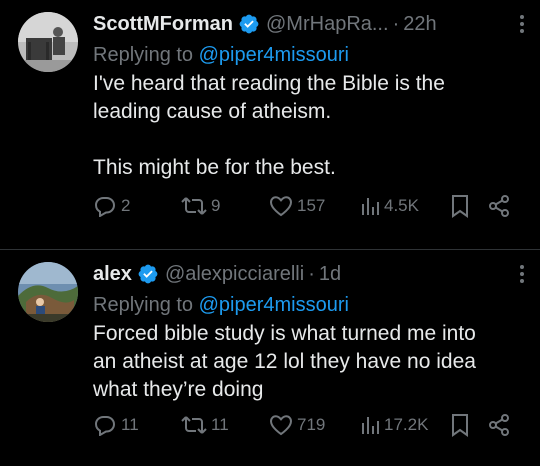 The height and width of the screenshot is (466, 540). I want to click on views-button: 17.2K, so click(394, 425).